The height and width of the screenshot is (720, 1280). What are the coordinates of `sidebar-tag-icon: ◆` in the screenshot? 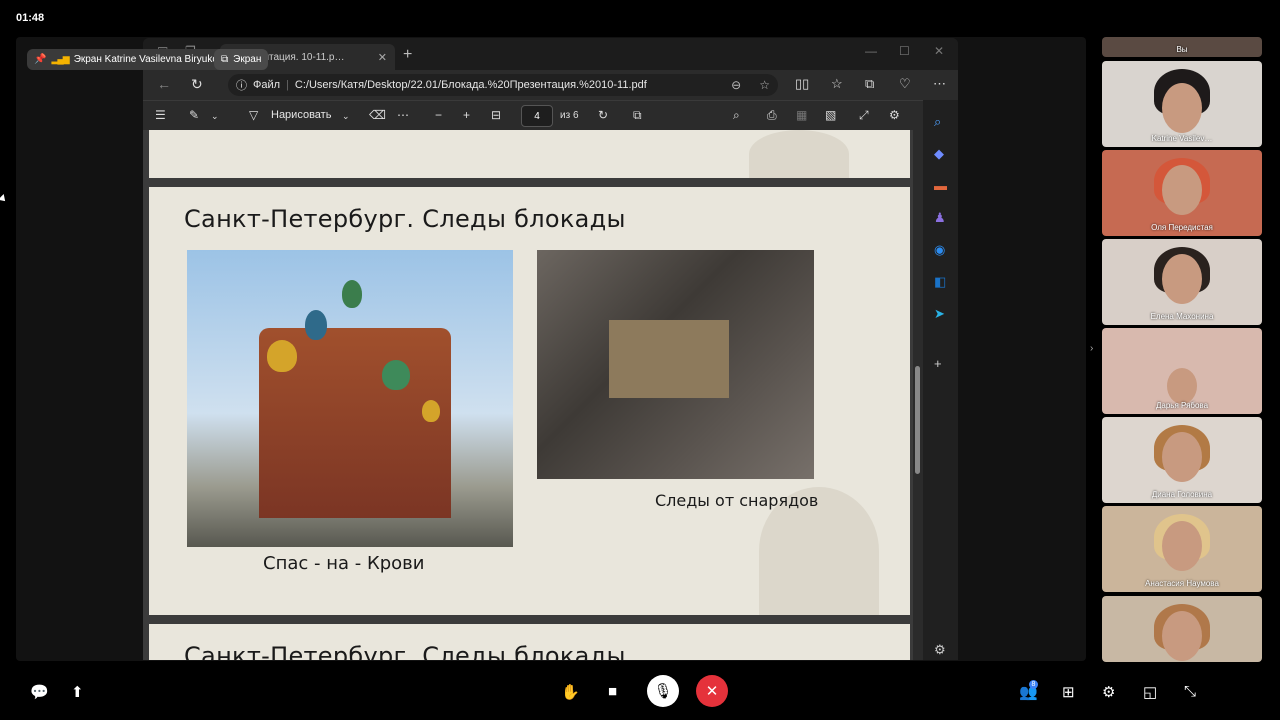 It's located at (939, 154).